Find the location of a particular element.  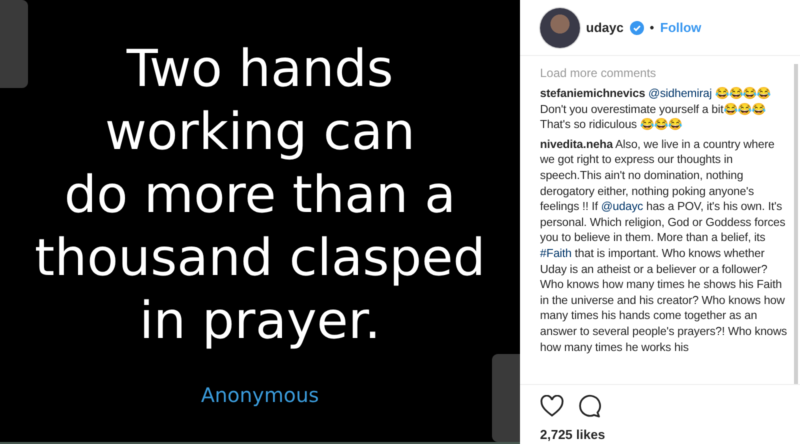

mention-link: @udayc is located at coordinates (622, 207).